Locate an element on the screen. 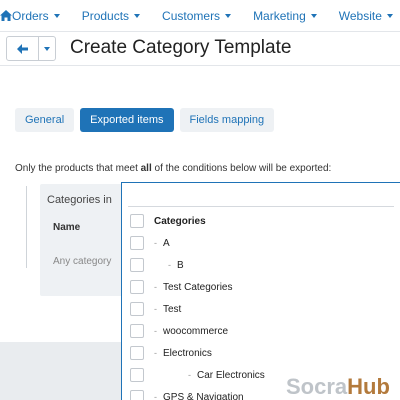 This screenshot has height=400, width=400. category-option-label: Car Electronics is located at coordinates (231, 375).